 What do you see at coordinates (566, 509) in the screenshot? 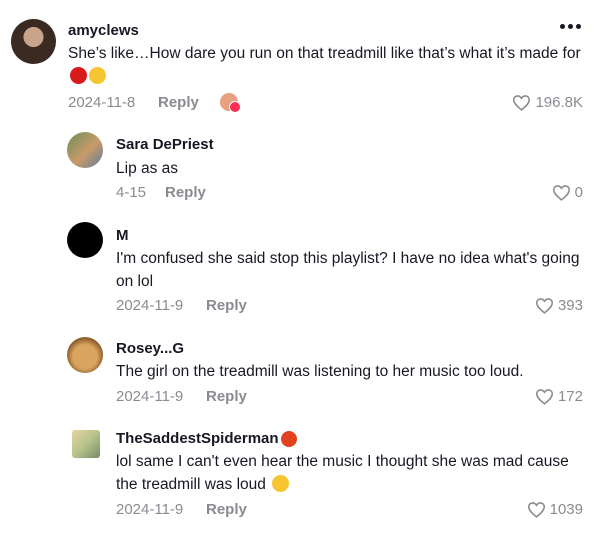
I see `like-count: 1039` at bounding box center [566, 509].